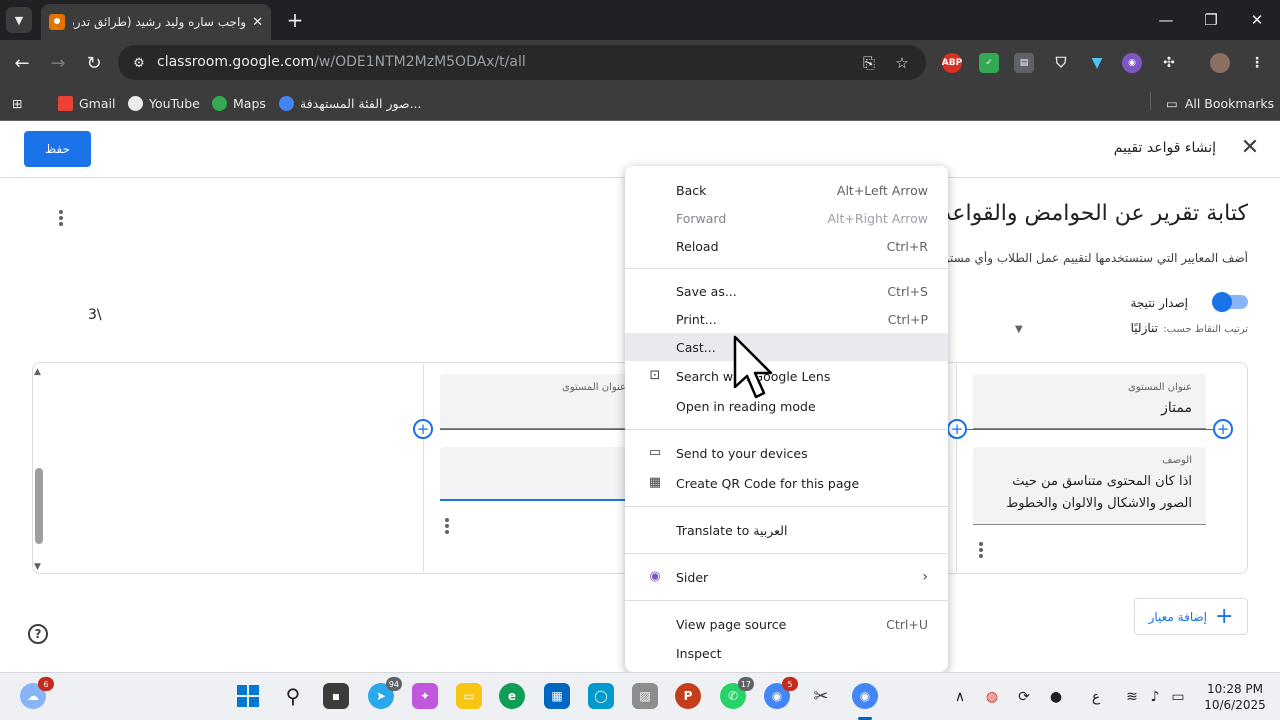  Describe the element at coordinates (1220, 103) in the screenshot. I see `all-bookmarks: ▭ All Bookmarks` at that location.